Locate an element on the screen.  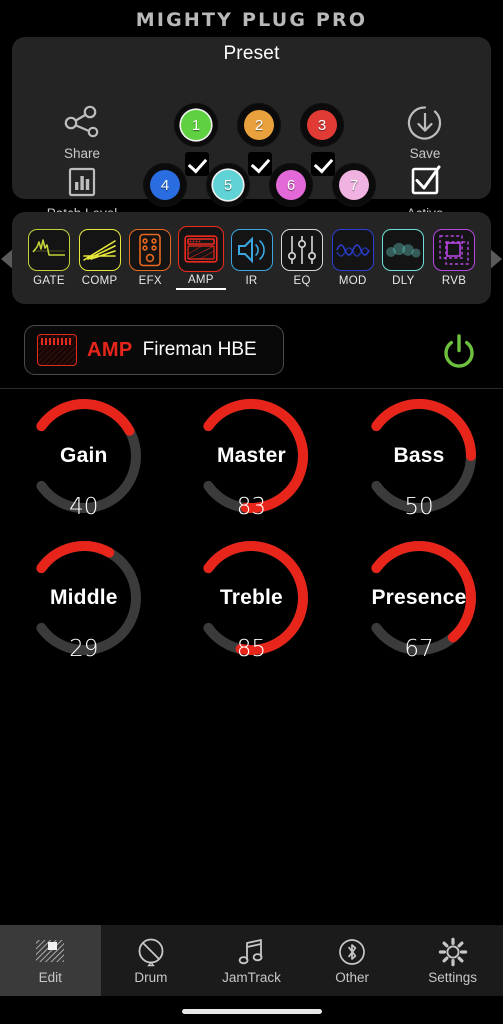
amp-kind-label: AMP is located at coordinates (110, 349).